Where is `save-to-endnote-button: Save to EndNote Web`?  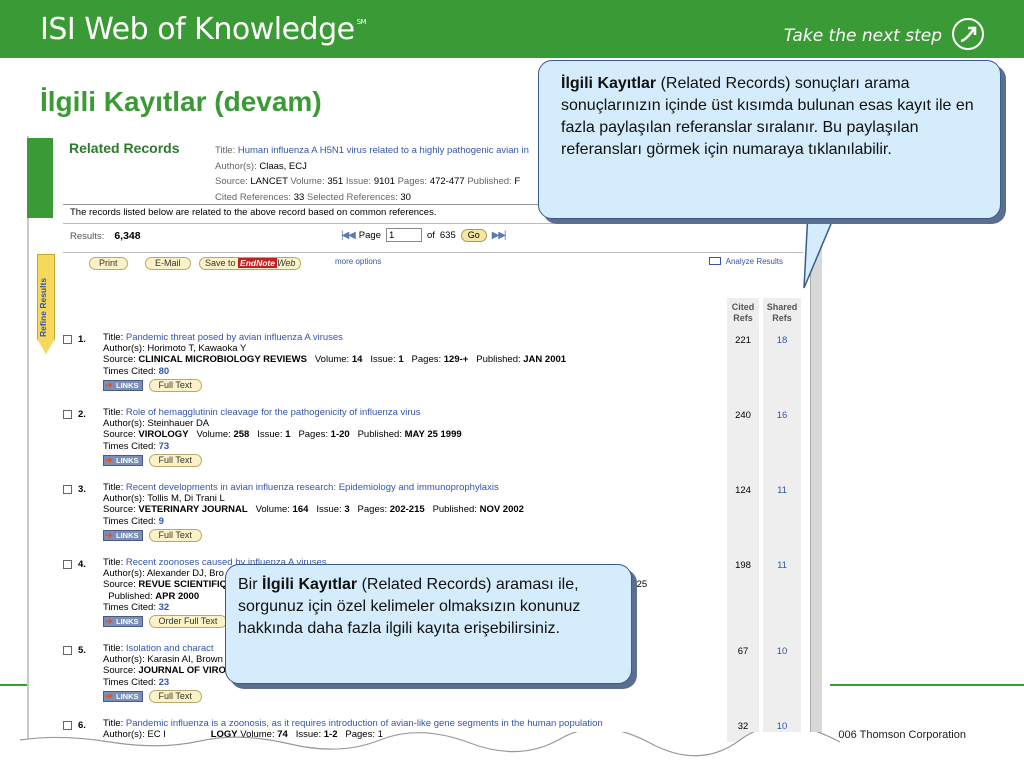 save-to-endnote-button: Save to EndNote Web is located at coordinates (250, 263).